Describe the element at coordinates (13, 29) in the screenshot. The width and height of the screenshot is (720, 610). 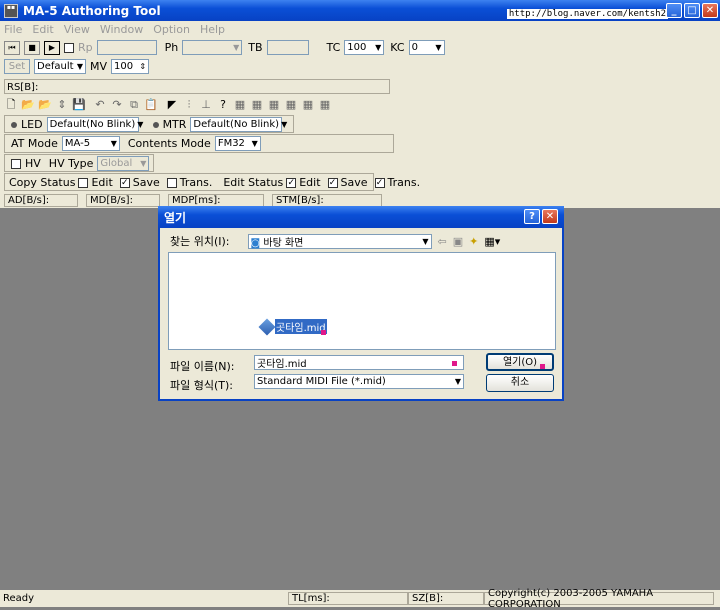
I see `menu-file: File` at that location.